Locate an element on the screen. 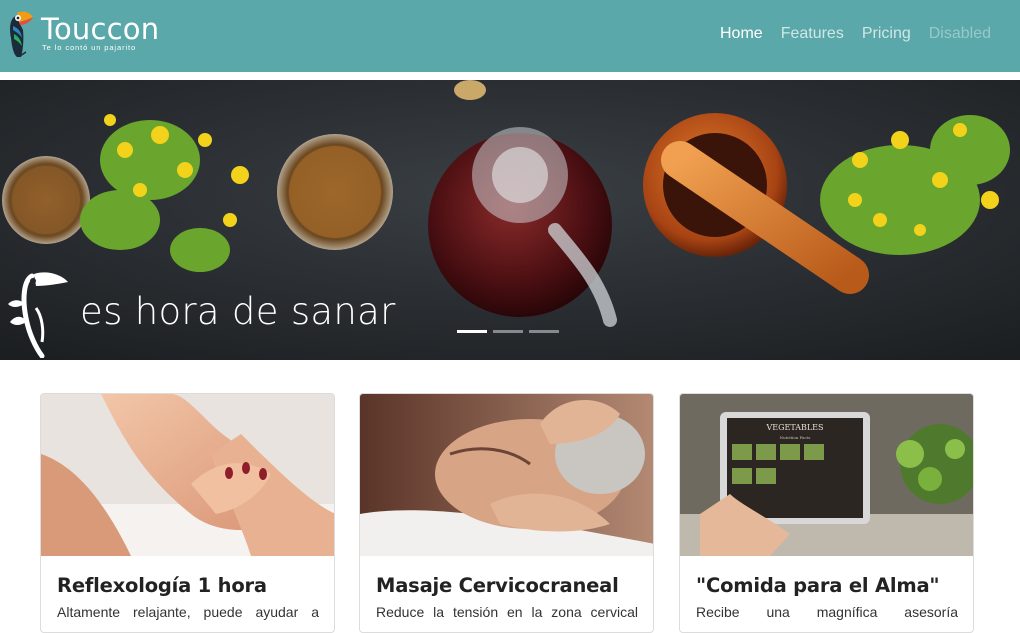  nav-link-home: Home is located at coordinates (741, 34).